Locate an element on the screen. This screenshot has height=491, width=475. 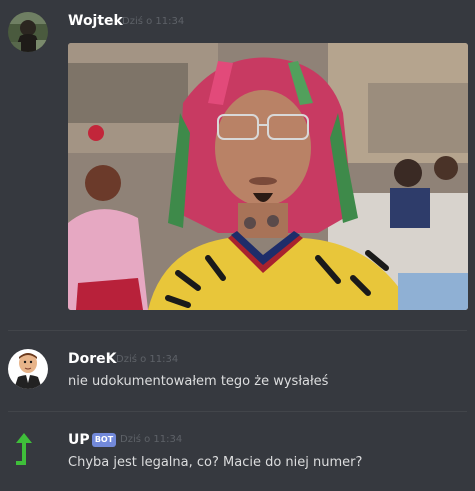
username-wojtek: Wojtek is located at coordinates (95, 21).